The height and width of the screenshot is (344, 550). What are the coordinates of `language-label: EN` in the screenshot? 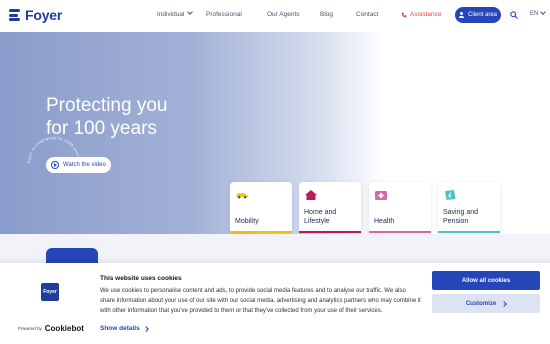 It's located at (534, 14).